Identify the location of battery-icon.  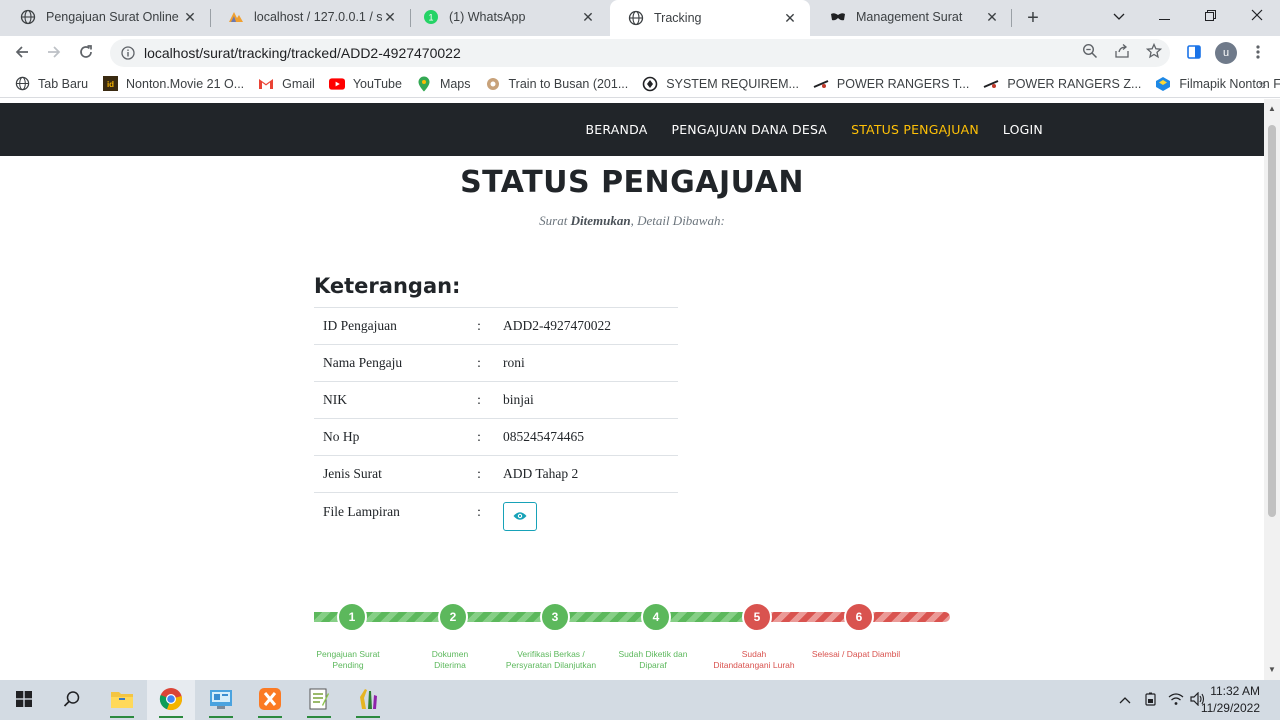
(1151, 700).